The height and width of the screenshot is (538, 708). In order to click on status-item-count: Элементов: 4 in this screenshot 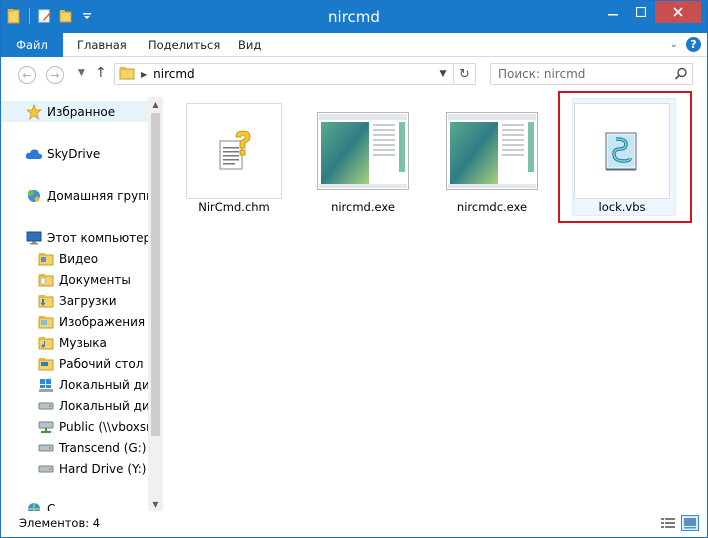, I will do `click(60, 523)`.